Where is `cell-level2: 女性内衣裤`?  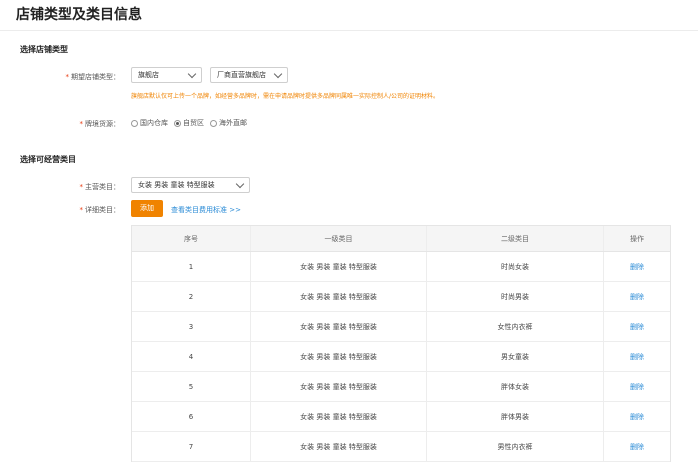
cell-level2: 女性内衣裤 is located at coordinates (515, 326).